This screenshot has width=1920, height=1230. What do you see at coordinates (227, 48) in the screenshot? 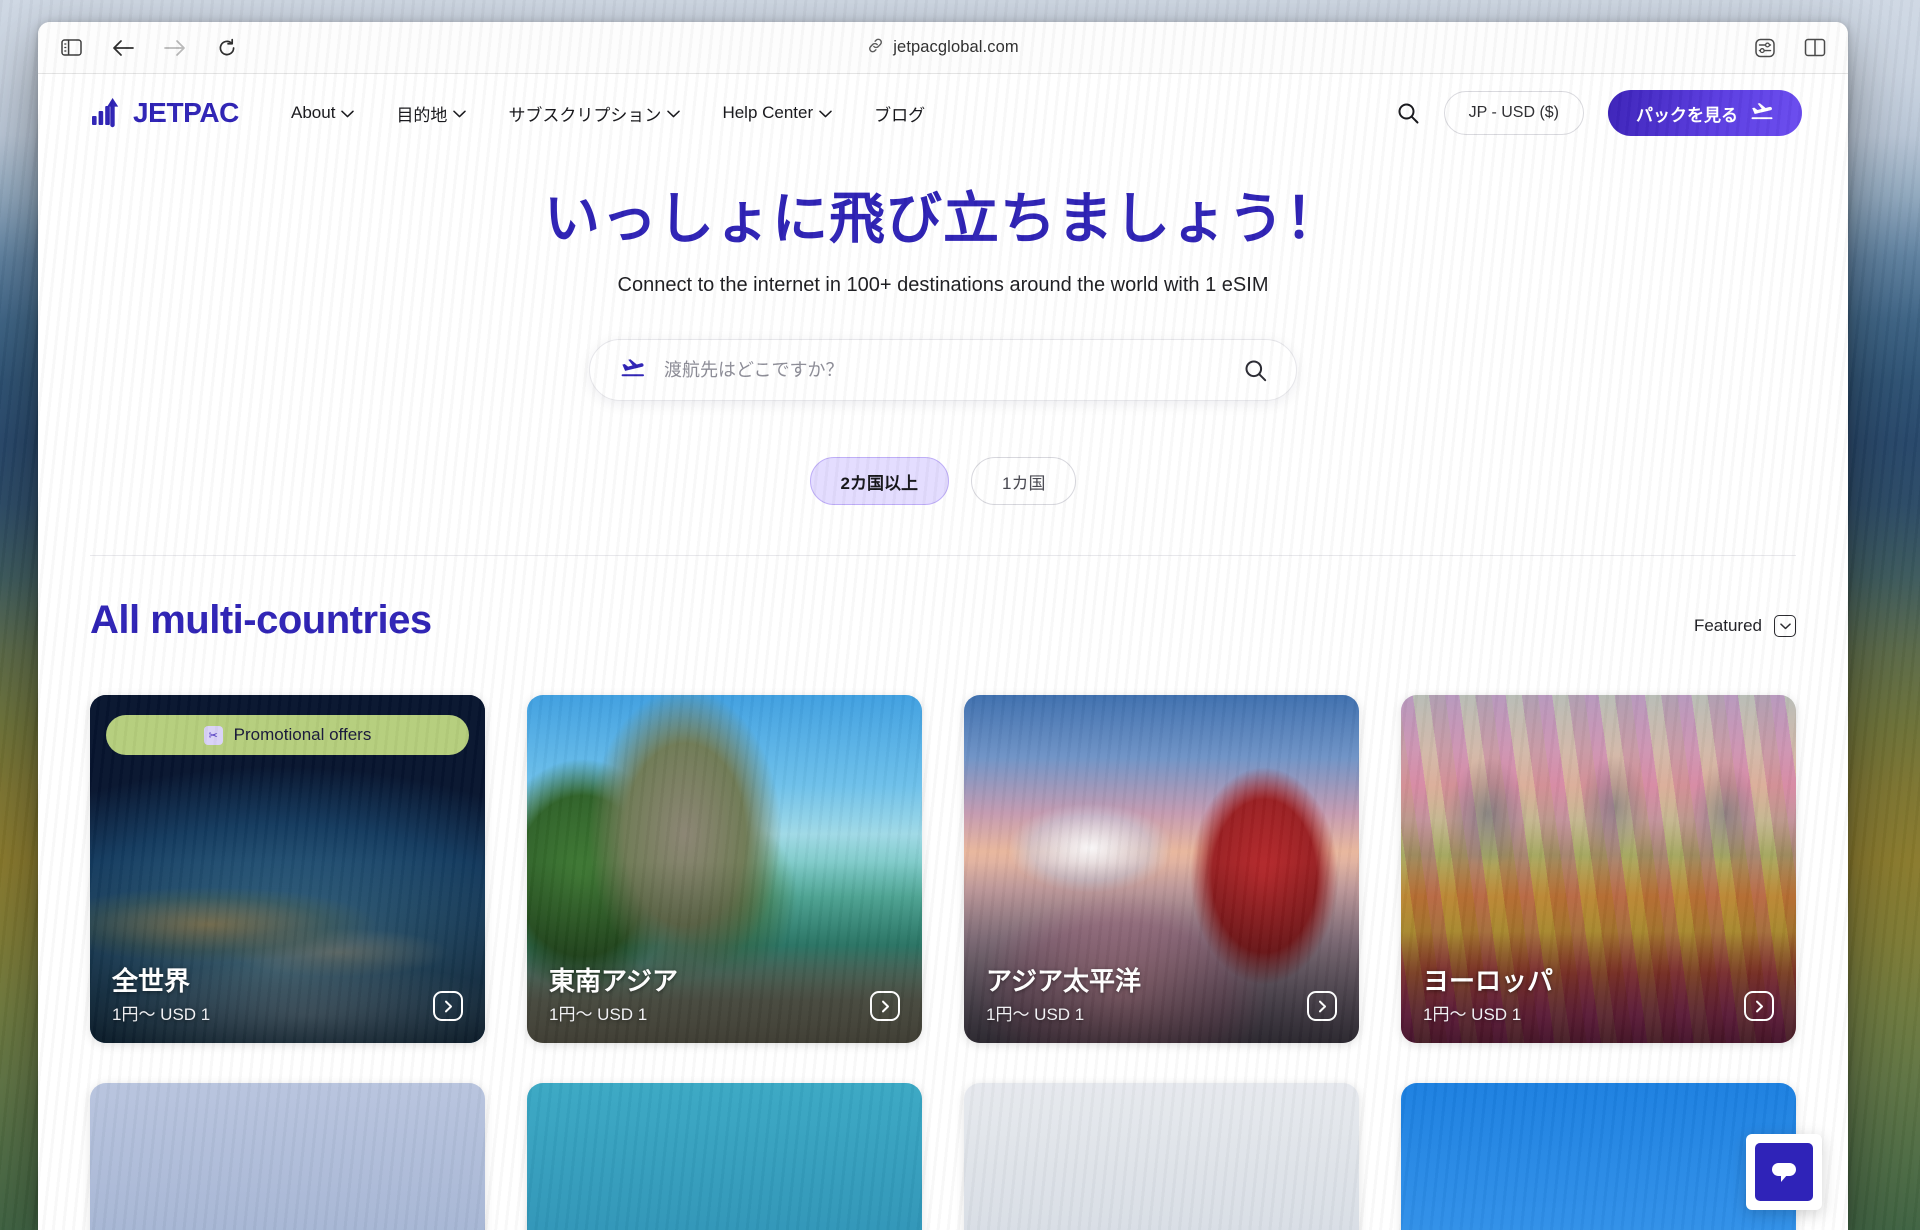
I see `reload-icon` at bounding box center [227, 48].